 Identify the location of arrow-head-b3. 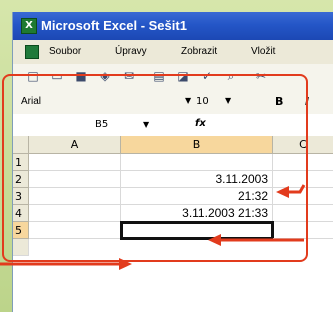
(214, 240).